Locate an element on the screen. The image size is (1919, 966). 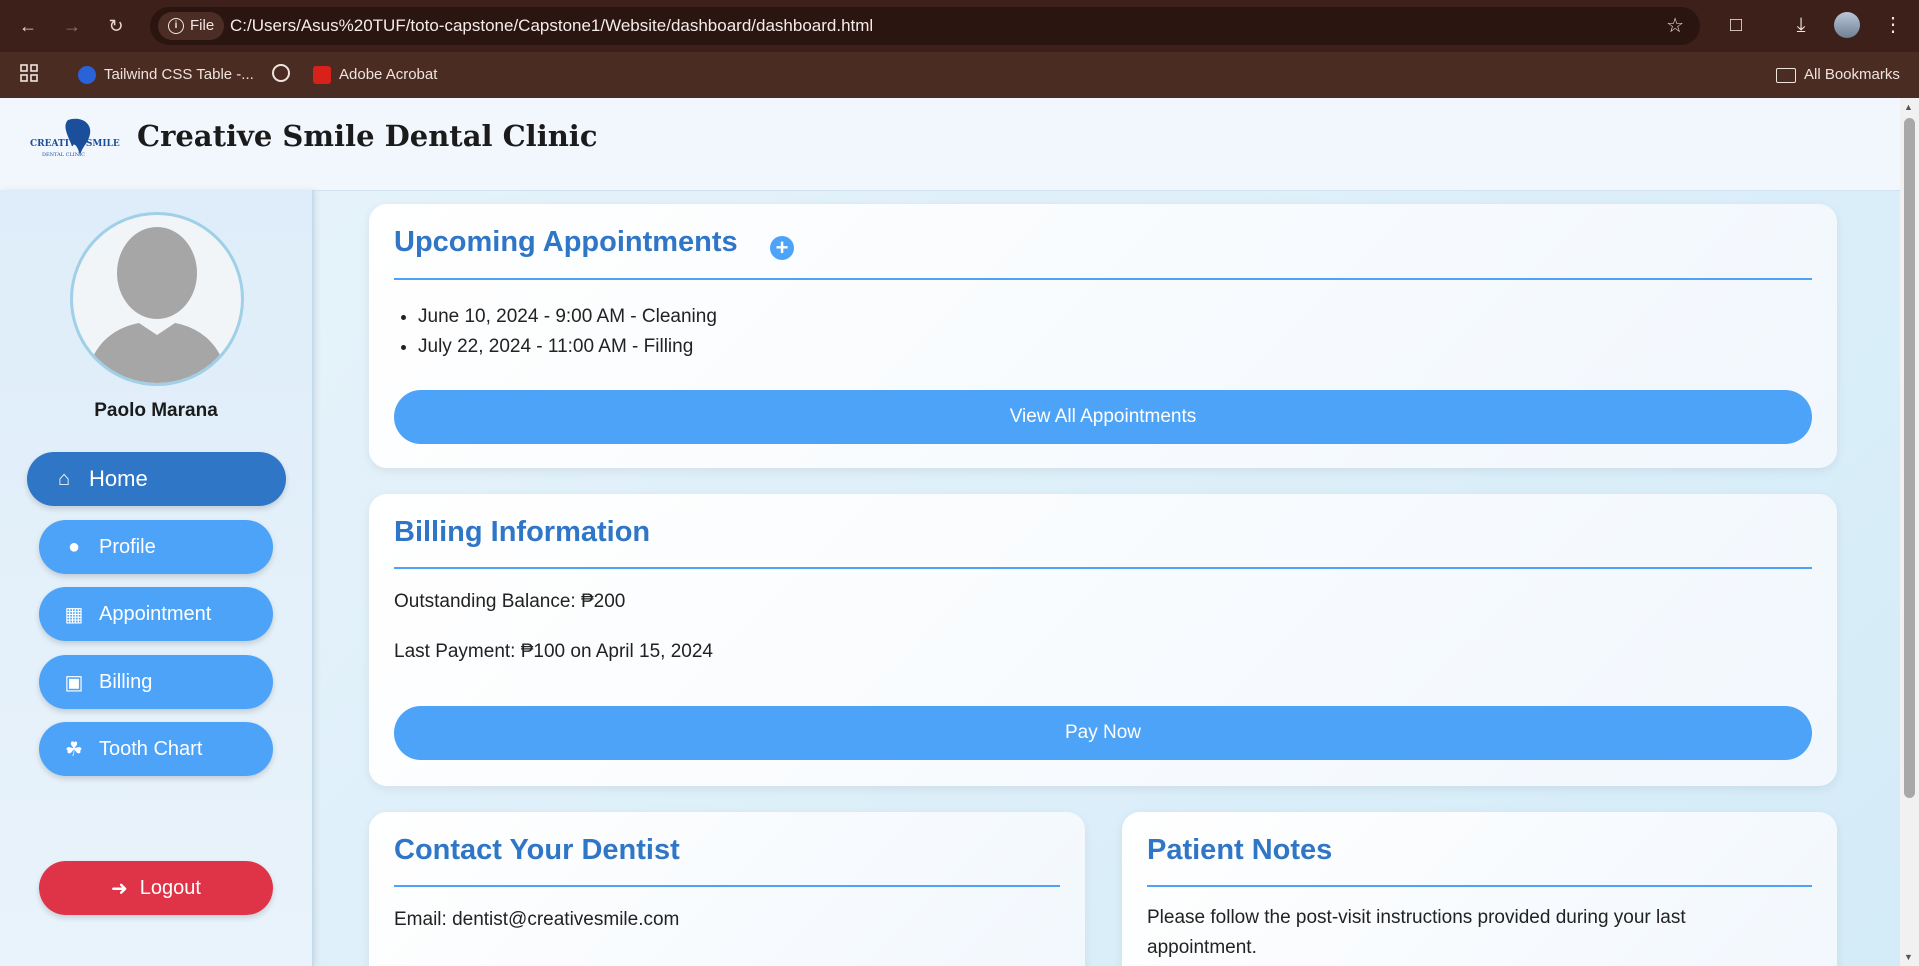
logout-button: ➜ Logout is located at coordinates (156, 888).